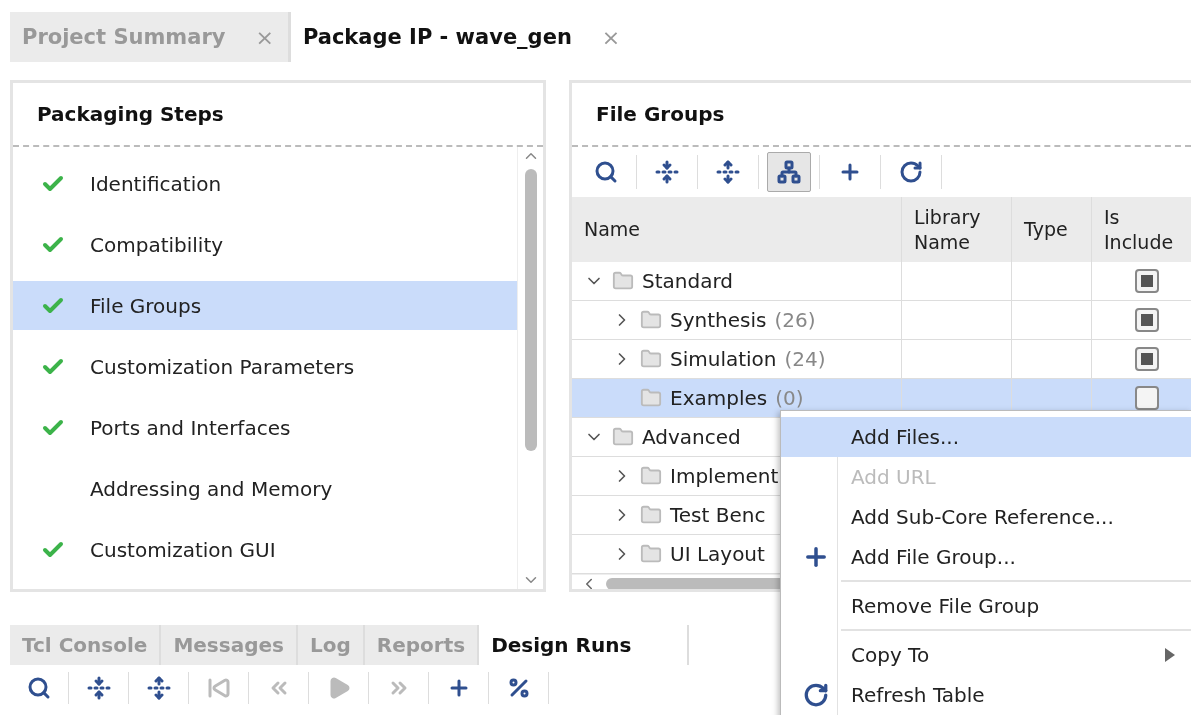  I want to click on step-label: File Groups, so click(146, 305).